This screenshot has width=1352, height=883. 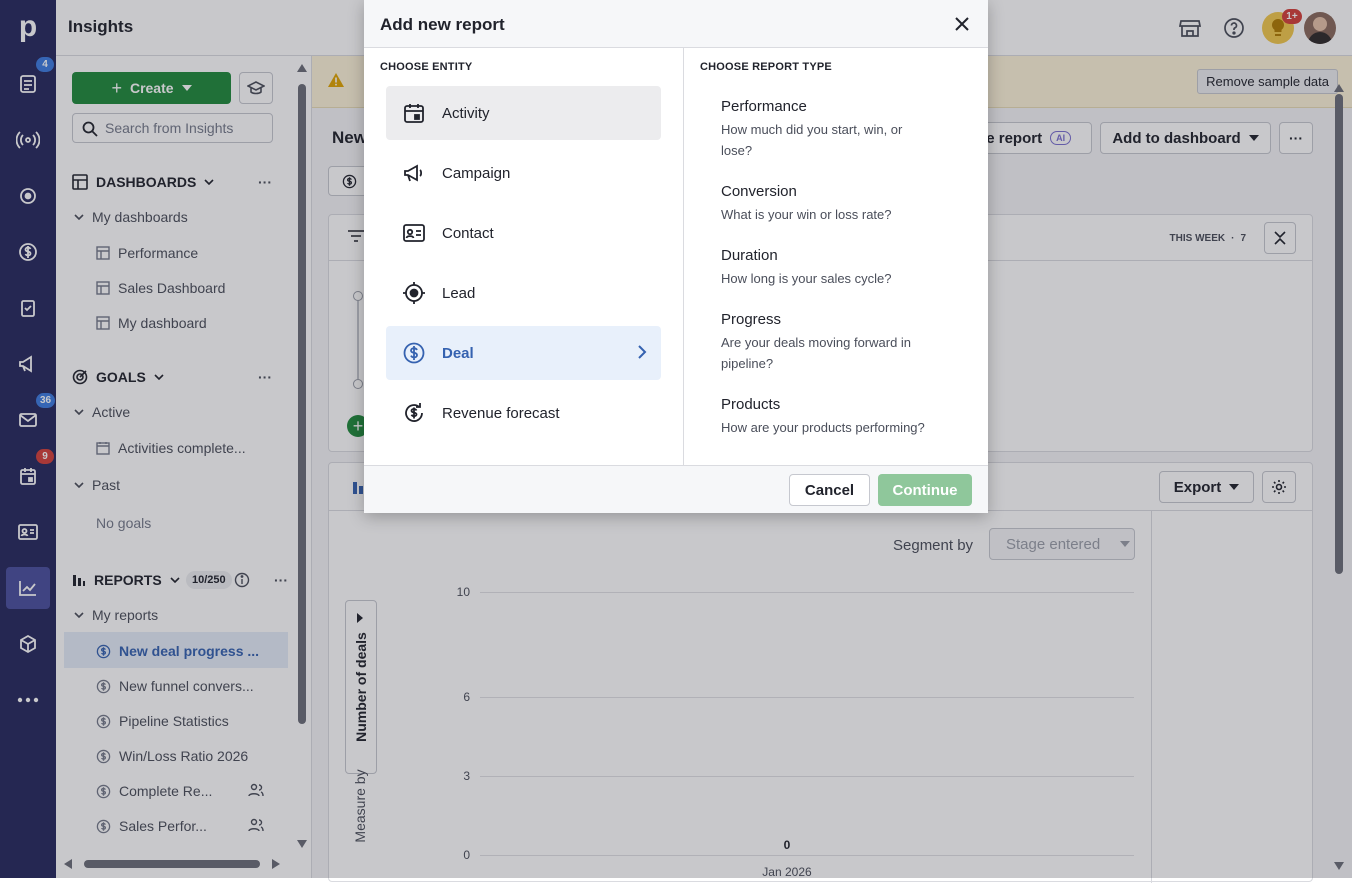 I want to click on dialog-header: Add new report, so click(x=676, y=24).